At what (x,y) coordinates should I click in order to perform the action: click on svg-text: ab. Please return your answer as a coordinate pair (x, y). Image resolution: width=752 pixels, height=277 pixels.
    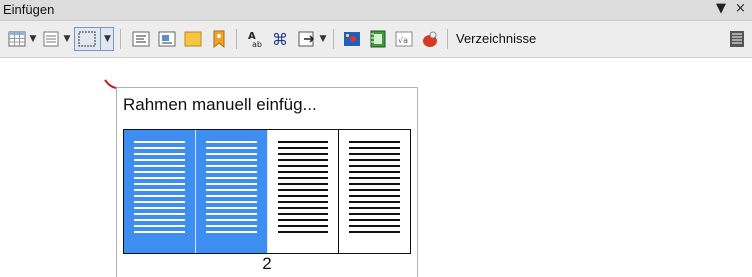
    Looking at the image, I should click on (257, 44).